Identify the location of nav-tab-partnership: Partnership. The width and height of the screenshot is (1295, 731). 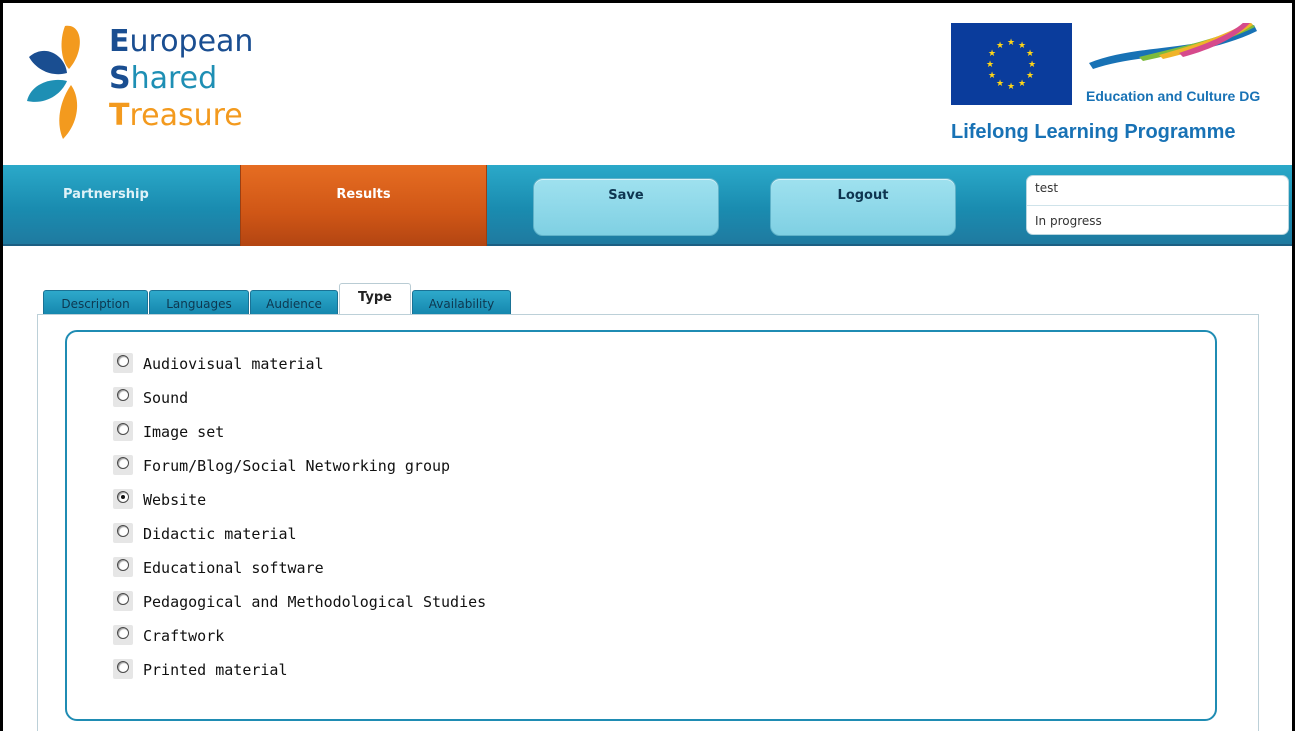
(121, 205).